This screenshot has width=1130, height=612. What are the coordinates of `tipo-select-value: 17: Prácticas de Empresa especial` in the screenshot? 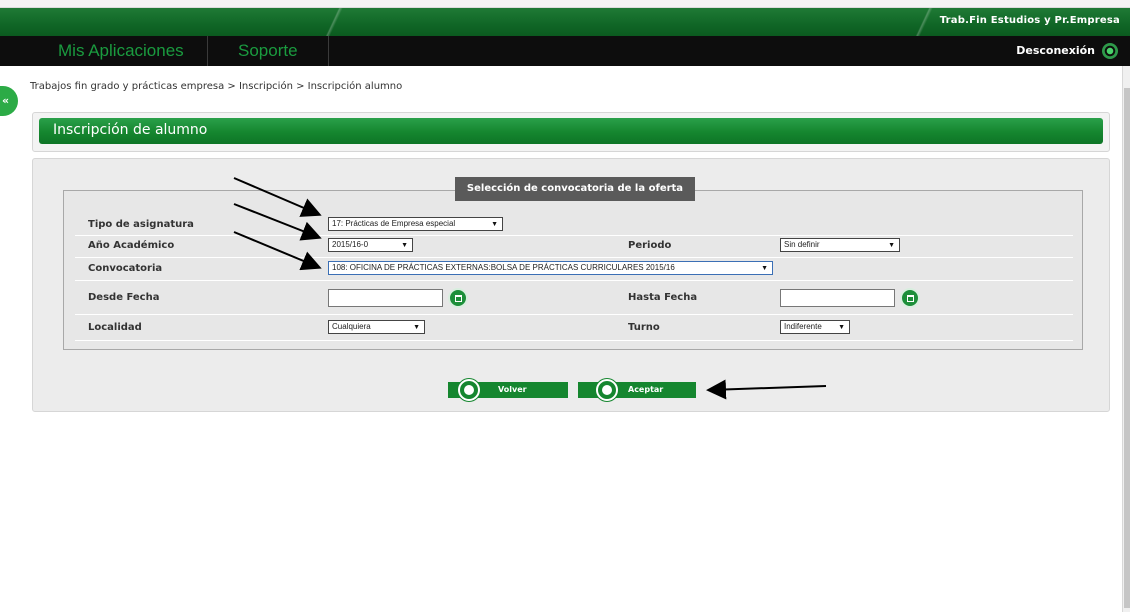 It's located at (394, 223).